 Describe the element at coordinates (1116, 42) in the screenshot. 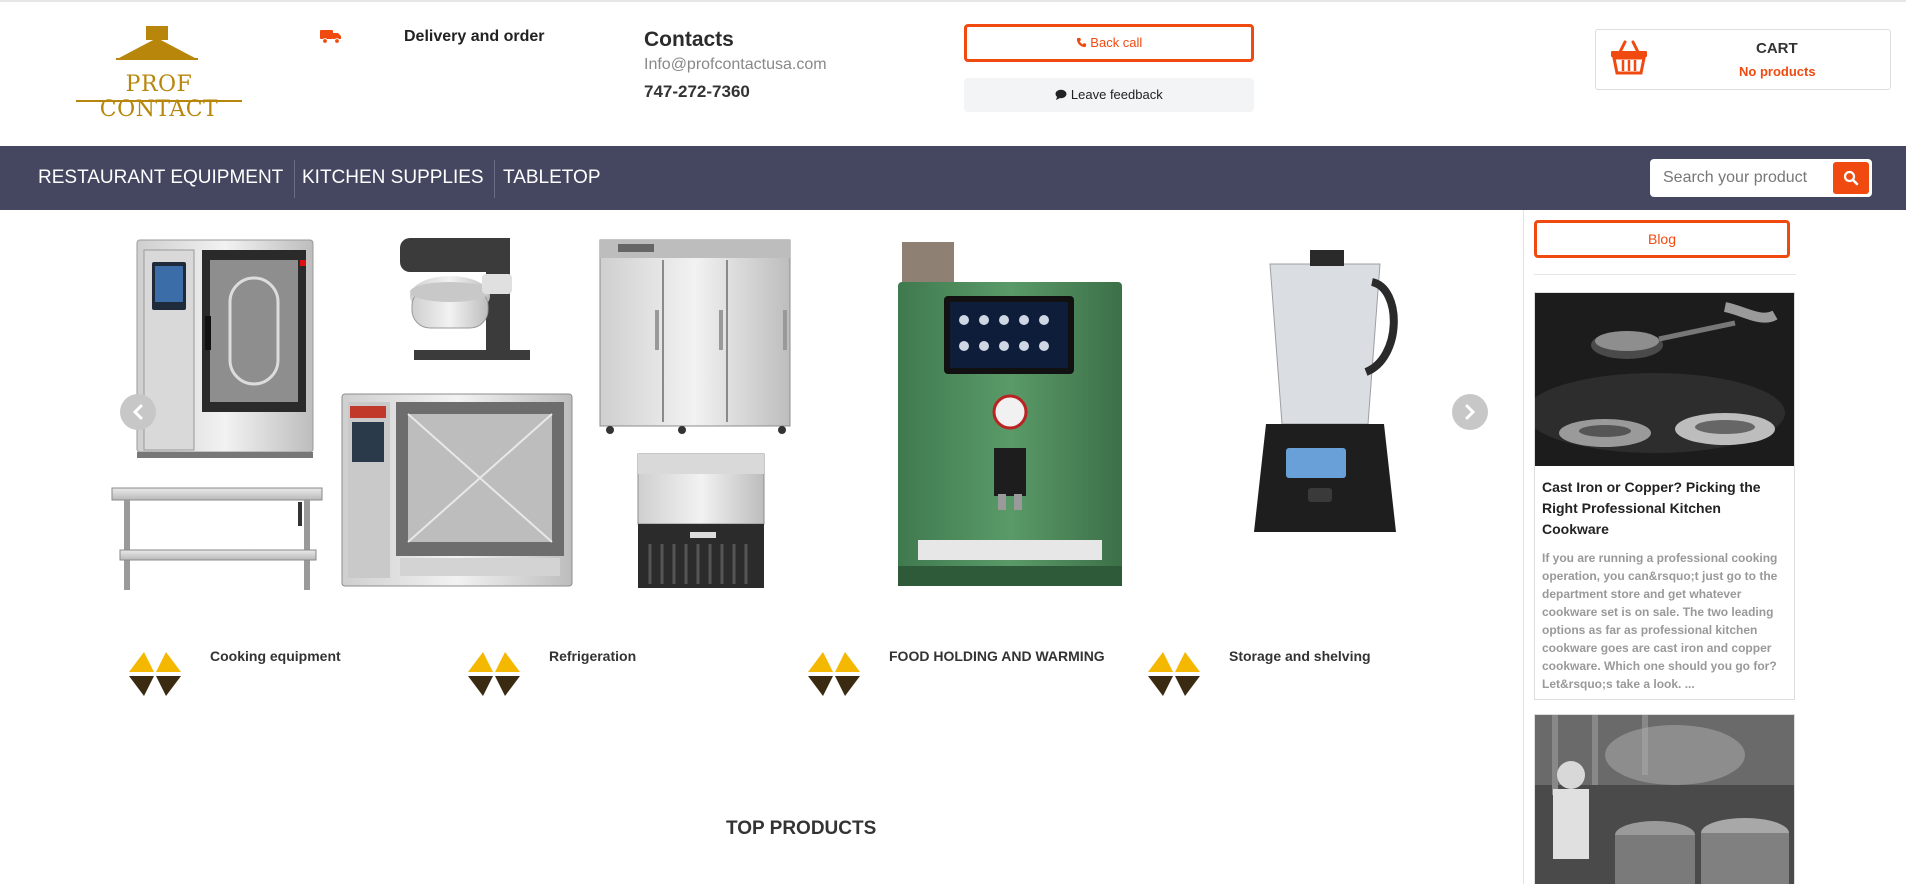

I see `back-call-label: Back call` at that location.